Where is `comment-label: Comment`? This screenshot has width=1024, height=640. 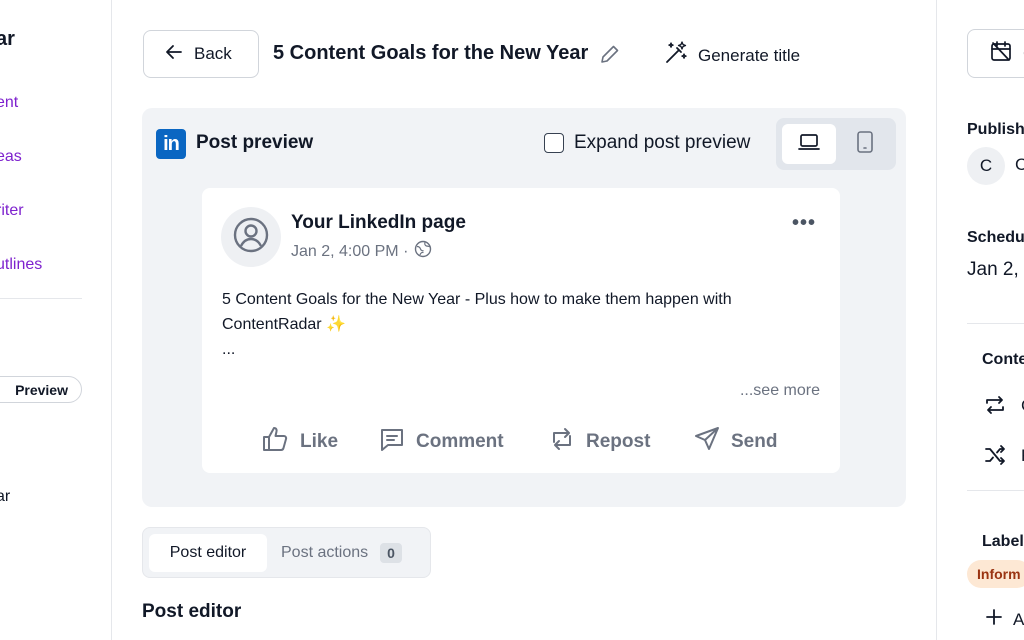
comment-label: Comment is located at coordinates (460, 441).